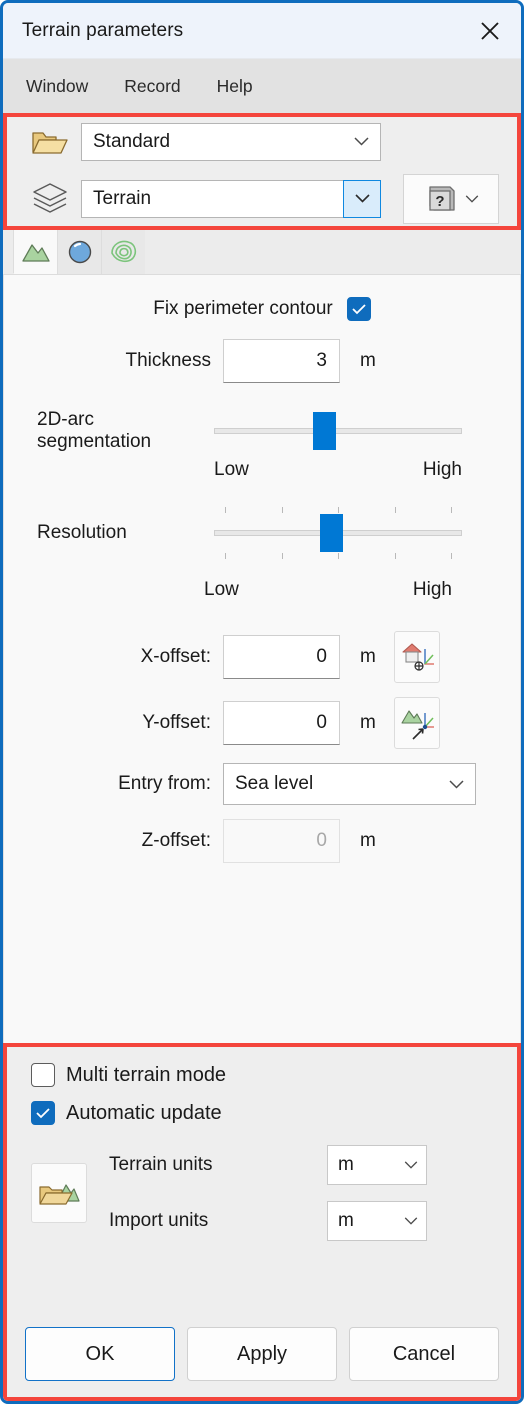 The height and width of the screenshot is (1404, 524). Describe the element at coordinates (164, 783) in the screenshot. I see `entry-from-label: Entry from:` at that location.